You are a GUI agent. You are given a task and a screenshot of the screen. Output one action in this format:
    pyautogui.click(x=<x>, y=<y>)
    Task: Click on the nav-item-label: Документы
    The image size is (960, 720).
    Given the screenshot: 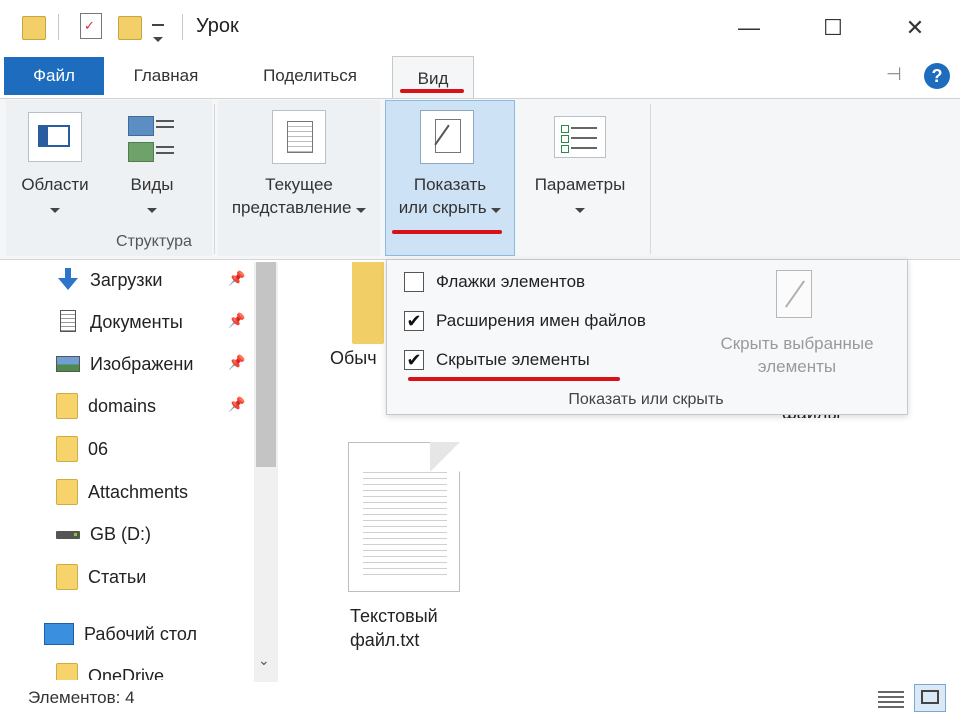 What is the action you would take?
    pyautogui.click(x=136, y=321)
    